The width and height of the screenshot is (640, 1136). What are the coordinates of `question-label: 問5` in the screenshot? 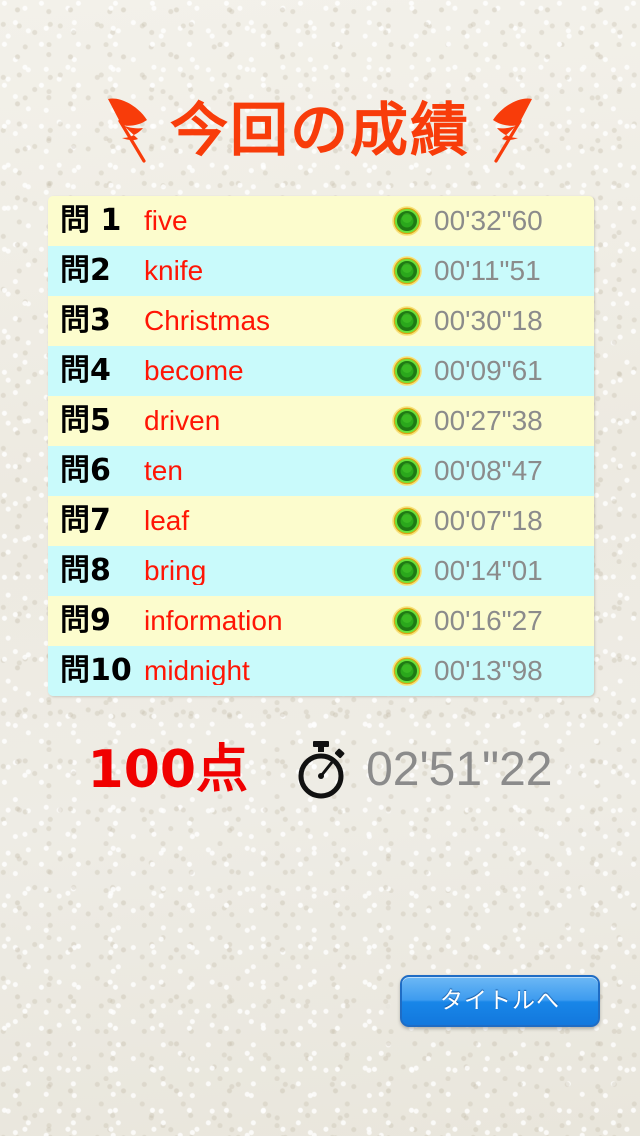 It's located at (85, 420).